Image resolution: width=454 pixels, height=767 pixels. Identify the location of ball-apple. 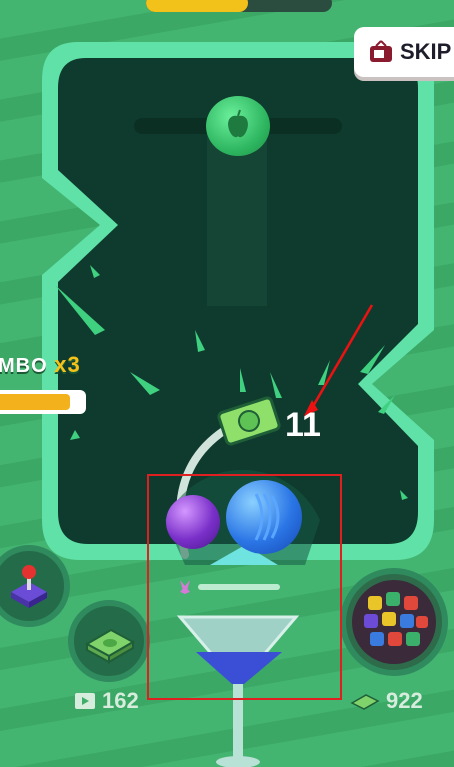
(238, 126).